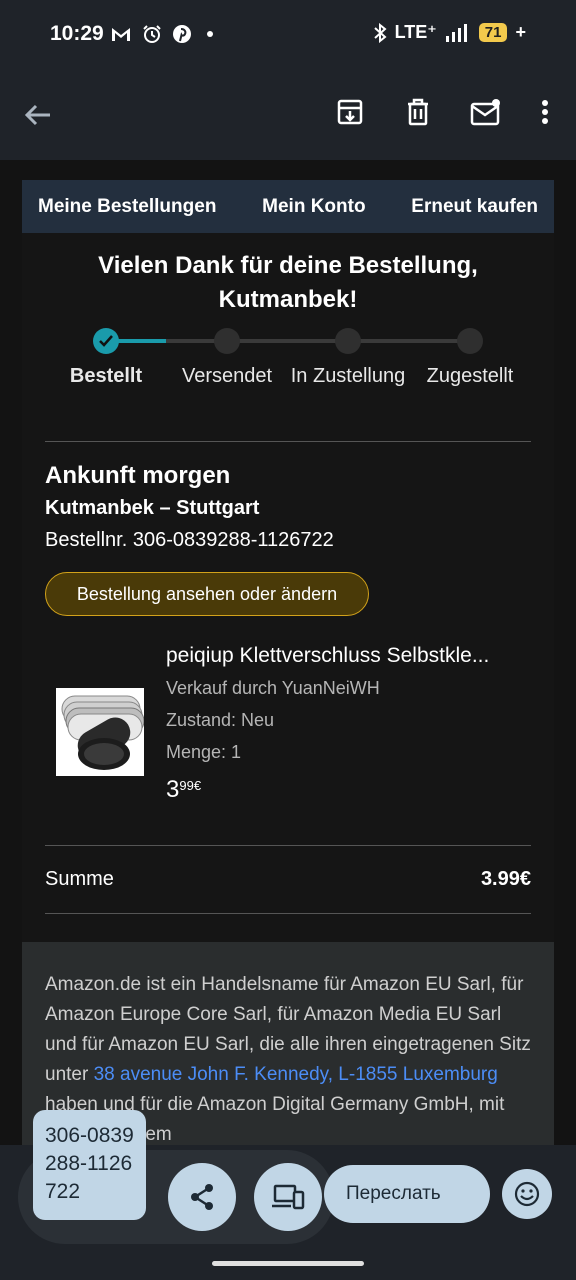  What do you see at coordinates (273, 688) in the screenshot?
I see `product-seller: Verkauf durch YuanNeiWH` at bounding box center [273, 688].